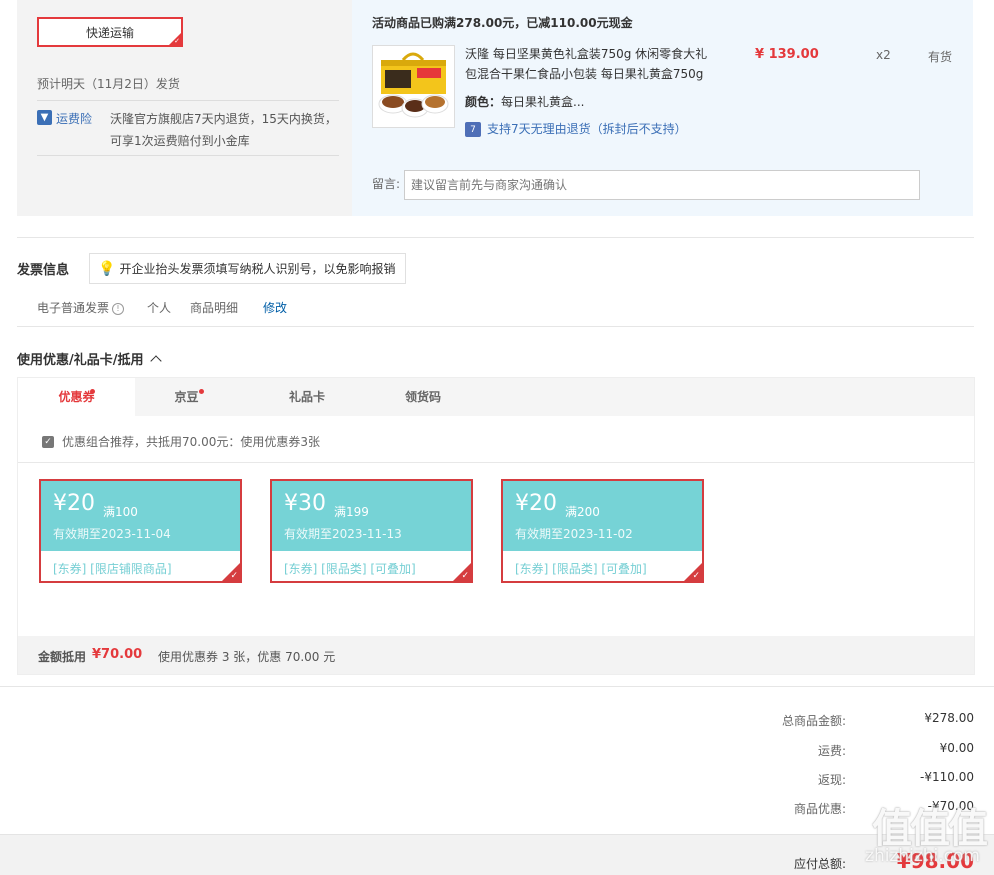  I want to click on coupon-condition: 满199, so click(351, 512).